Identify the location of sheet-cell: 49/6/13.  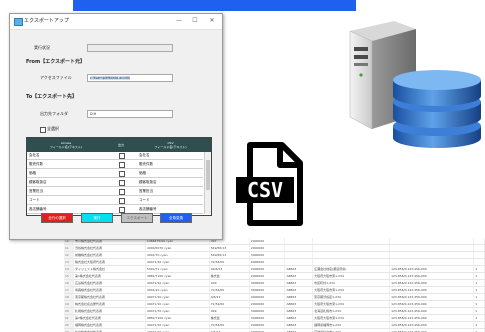
(229, 269).